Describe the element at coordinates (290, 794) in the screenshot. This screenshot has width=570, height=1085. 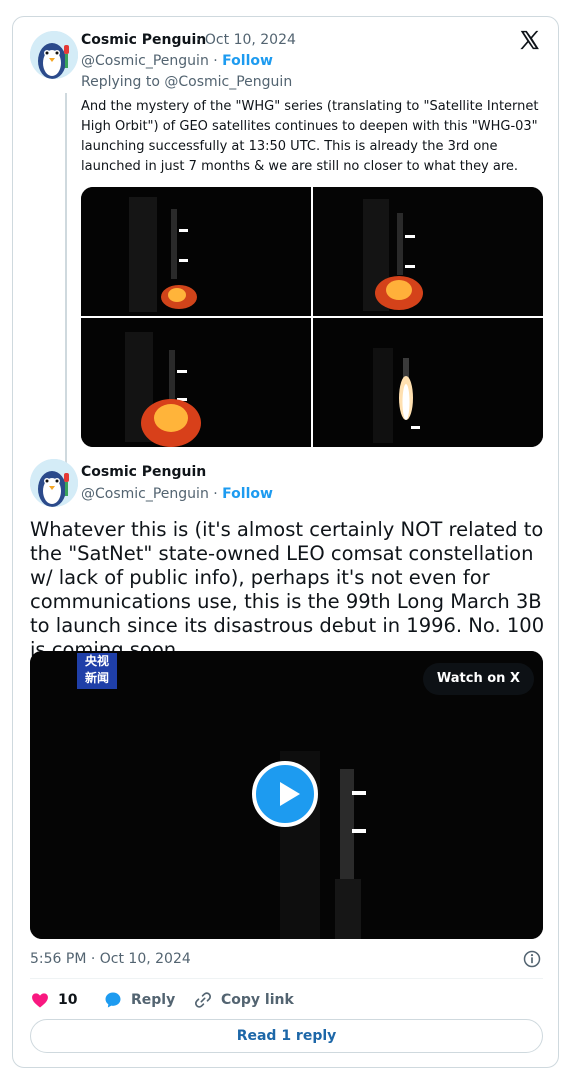
I see `play-icon` at that location.